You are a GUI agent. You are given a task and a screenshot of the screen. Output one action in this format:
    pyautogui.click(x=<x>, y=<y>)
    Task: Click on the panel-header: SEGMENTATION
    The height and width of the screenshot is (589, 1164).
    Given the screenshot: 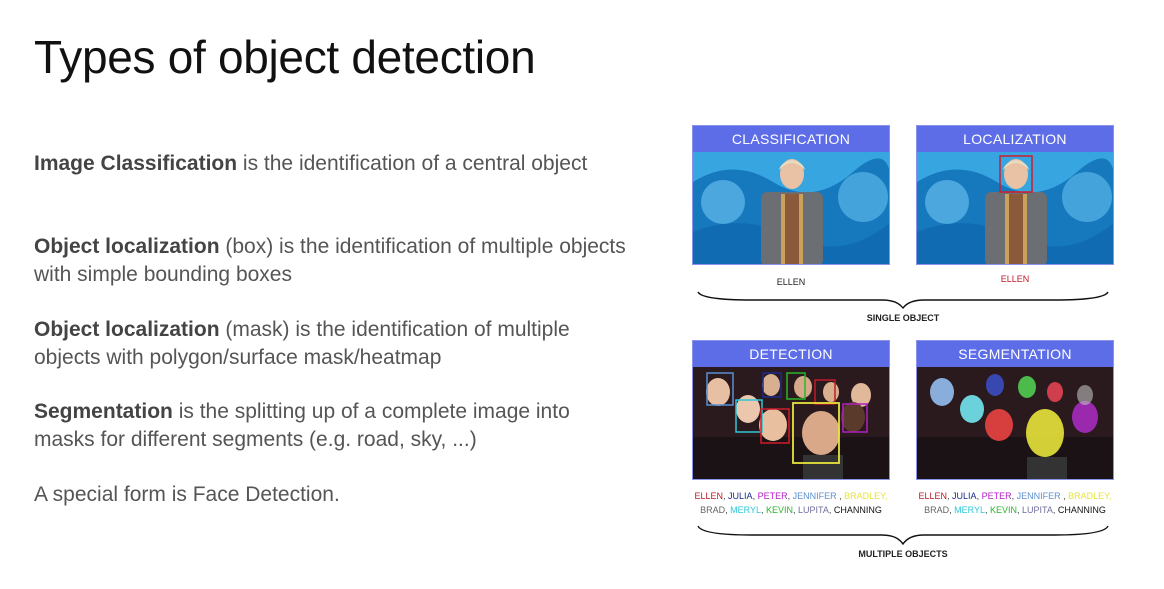 What is the action you would take?
    pyautogui.click(x=1015, y=354)
    